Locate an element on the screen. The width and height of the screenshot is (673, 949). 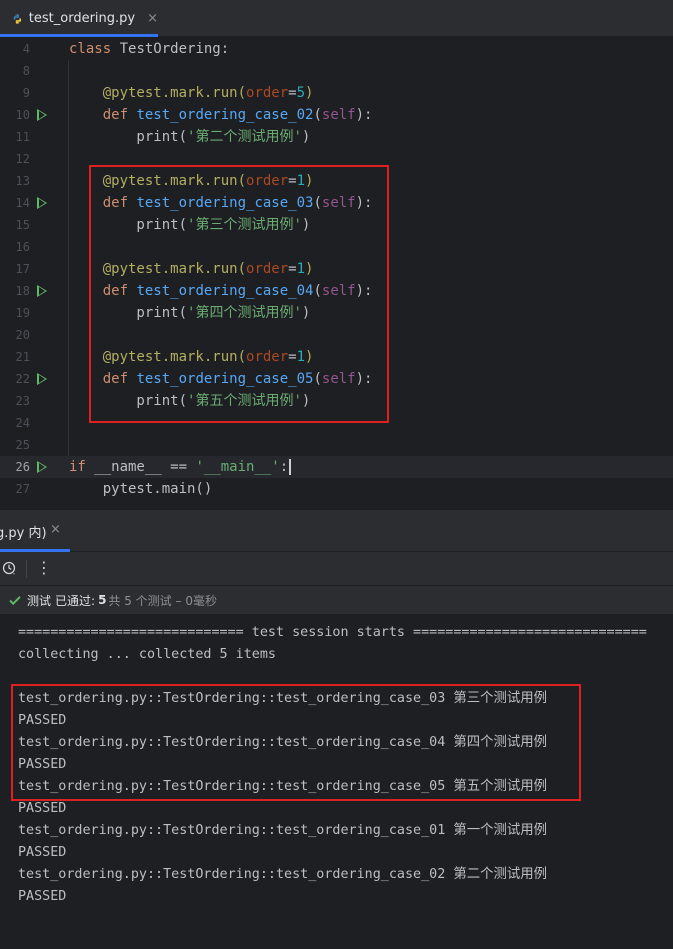
code-token: = is located at coordinates (292, 93).